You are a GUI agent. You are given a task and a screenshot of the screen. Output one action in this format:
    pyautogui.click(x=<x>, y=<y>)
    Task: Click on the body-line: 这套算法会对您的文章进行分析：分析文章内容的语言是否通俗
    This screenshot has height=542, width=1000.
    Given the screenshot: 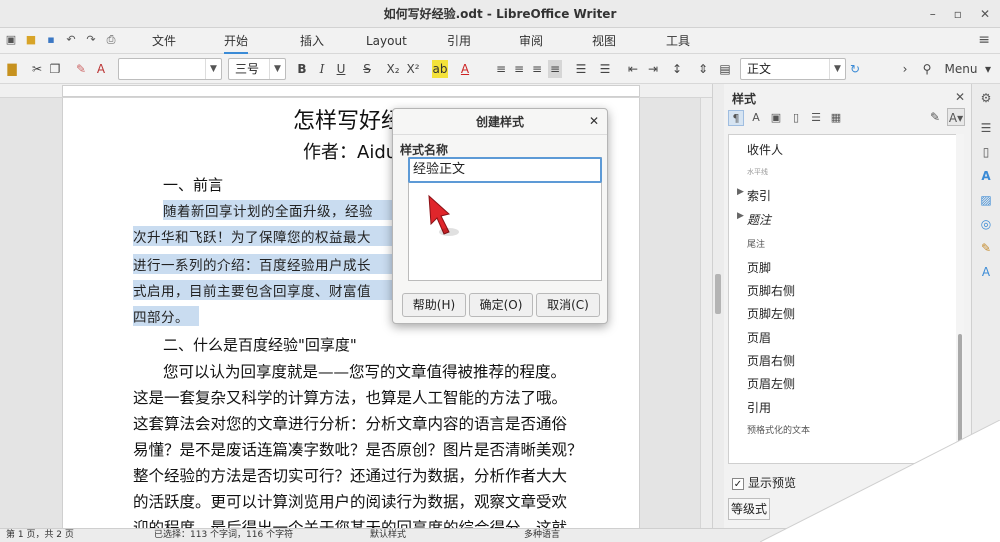 What is the action you would take?
    pyautogui.click(x=350, y=423)
    